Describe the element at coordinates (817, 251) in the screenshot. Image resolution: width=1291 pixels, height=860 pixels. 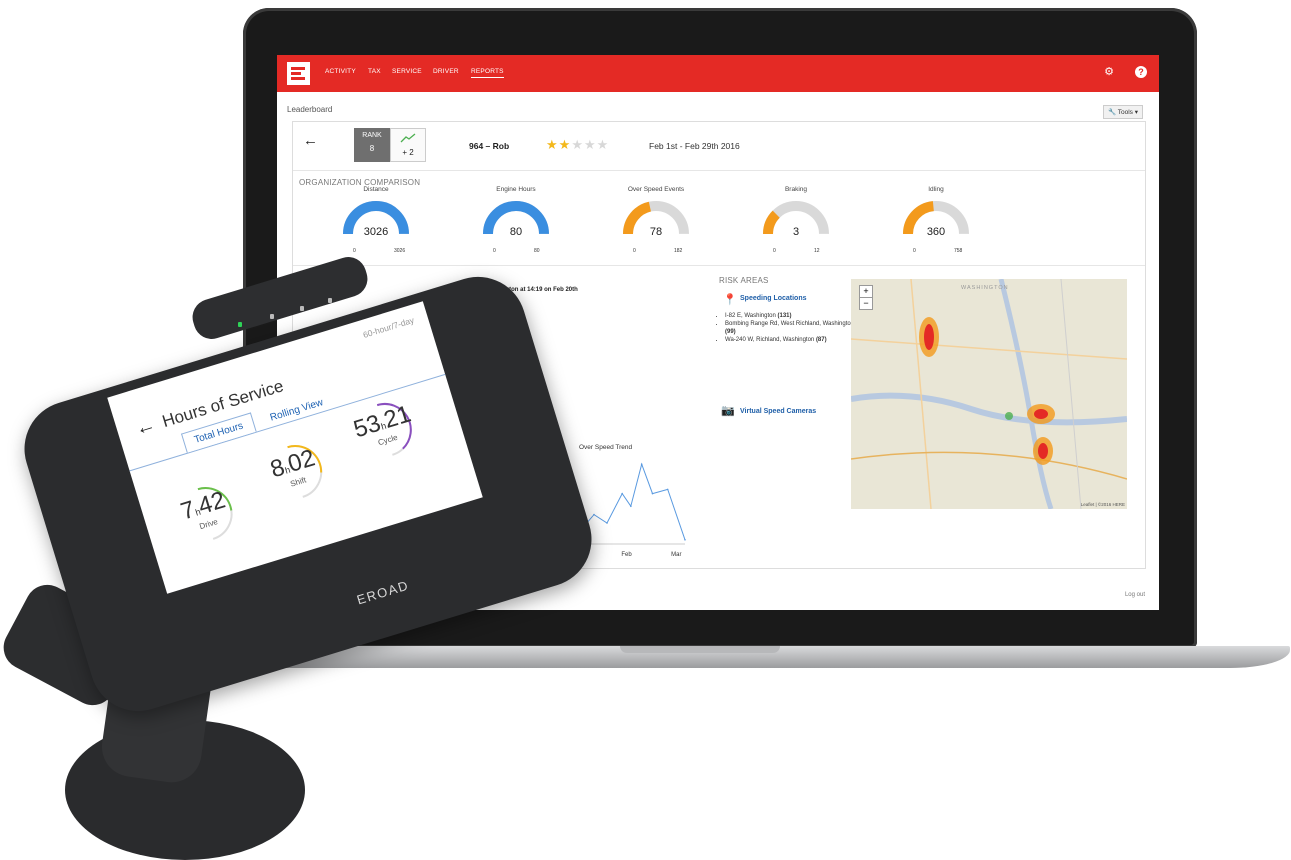
I see `gauge-max: 12` at that location.